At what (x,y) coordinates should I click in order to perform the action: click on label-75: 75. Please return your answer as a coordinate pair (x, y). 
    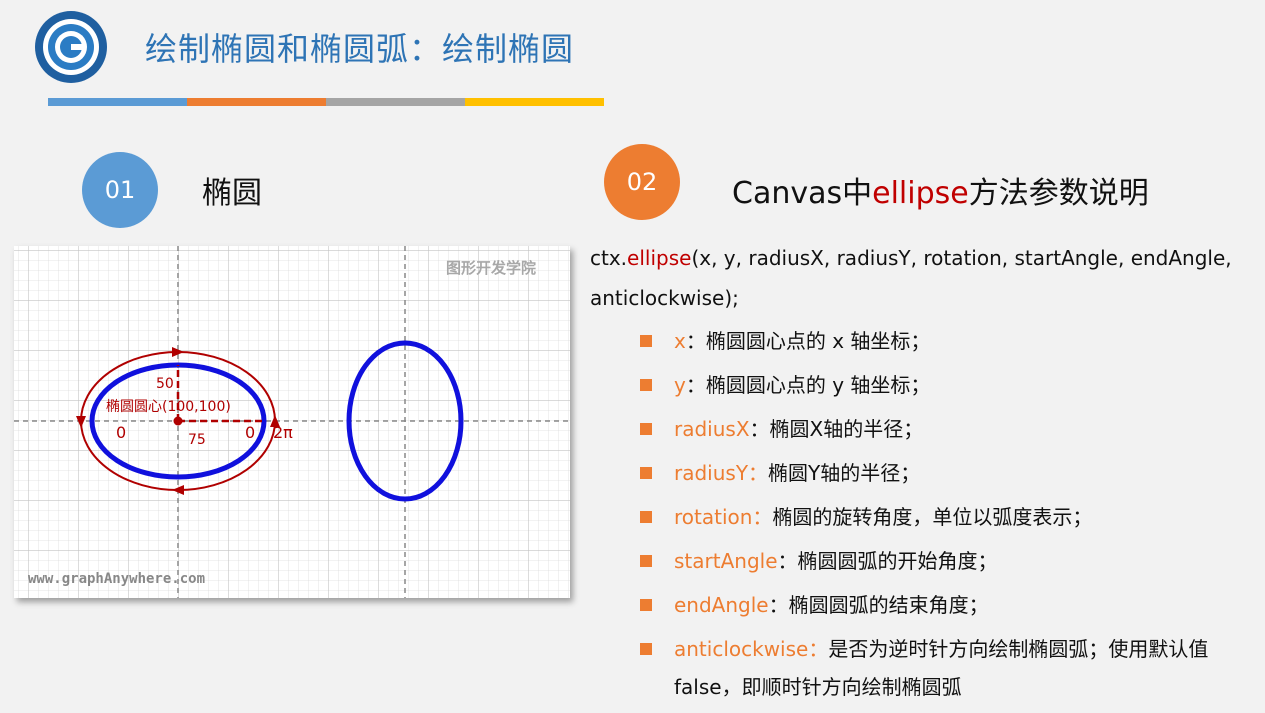
    Looking at the image, I should click on (197, 440).